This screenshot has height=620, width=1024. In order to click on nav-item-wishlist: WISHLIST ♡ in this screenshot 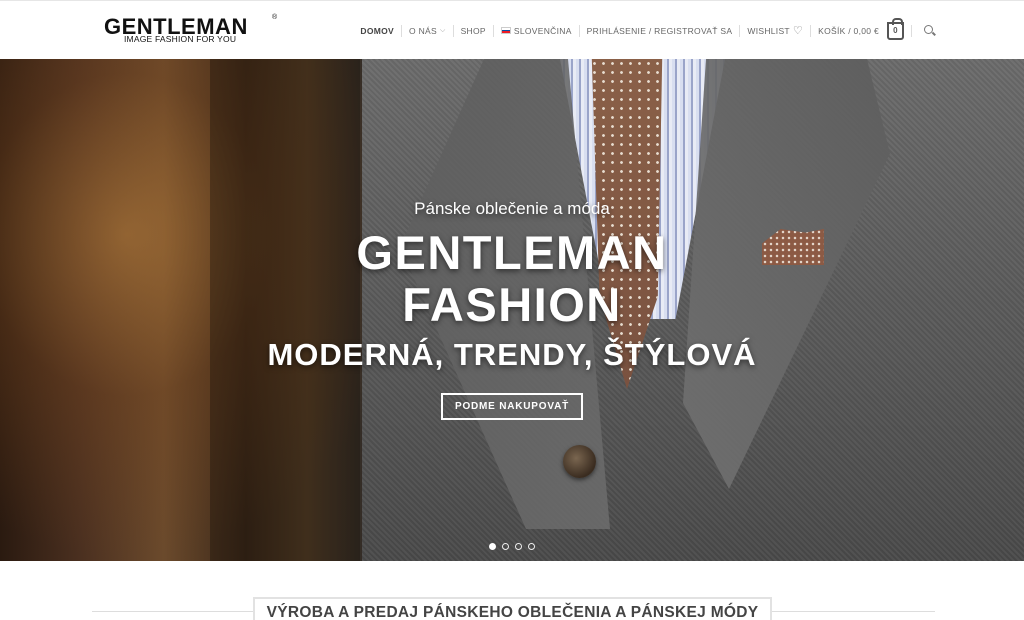, I will do `click(775, 31)`.